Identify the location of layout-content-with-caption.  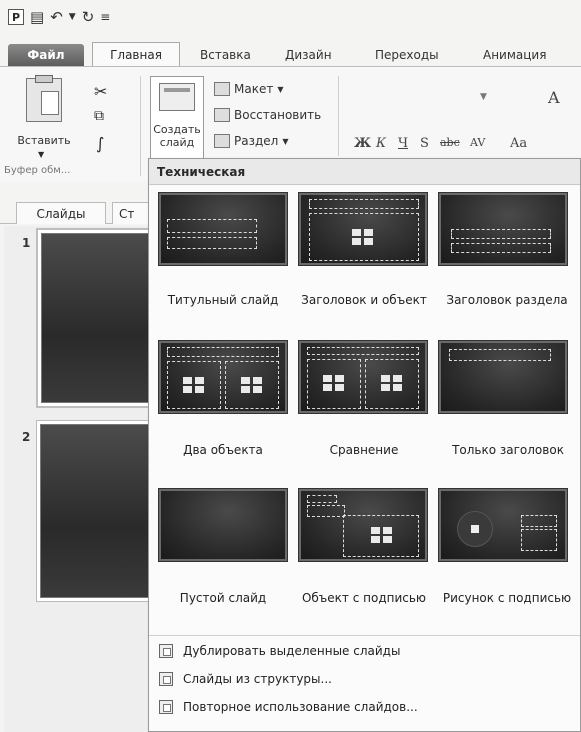
(363, 525).